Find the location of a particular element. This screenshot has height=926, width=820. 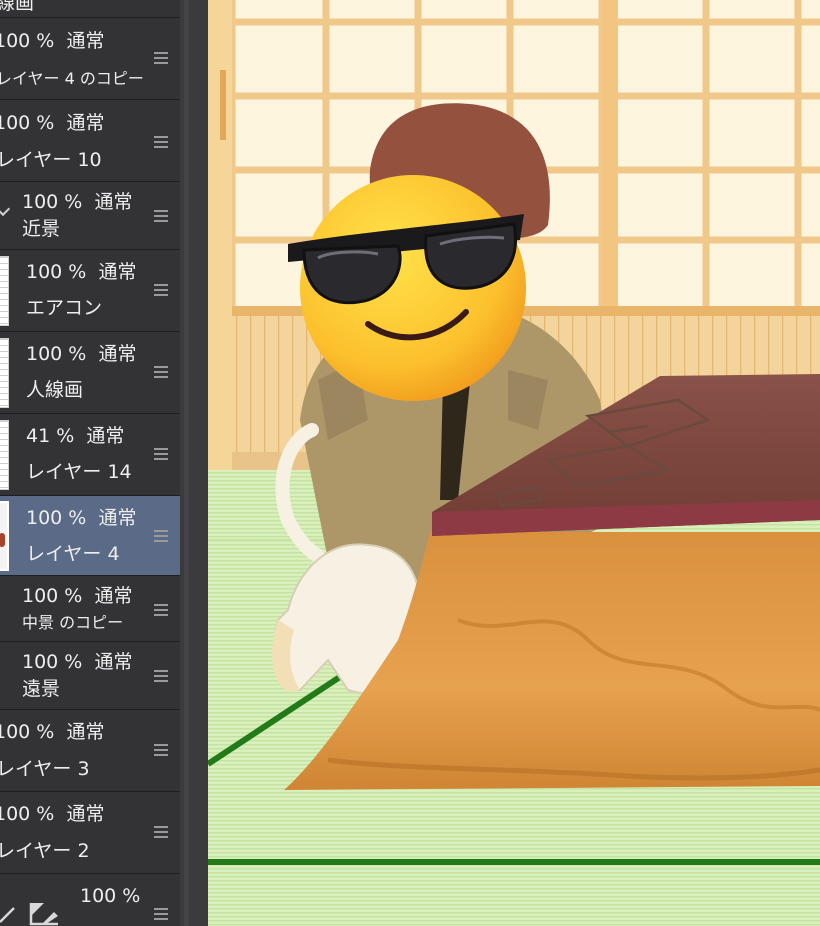

layer-name: レイヤー 2 is located at coordinates (45, 851).